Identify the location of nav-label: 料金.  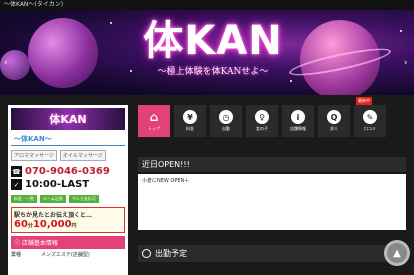
(190, 128).